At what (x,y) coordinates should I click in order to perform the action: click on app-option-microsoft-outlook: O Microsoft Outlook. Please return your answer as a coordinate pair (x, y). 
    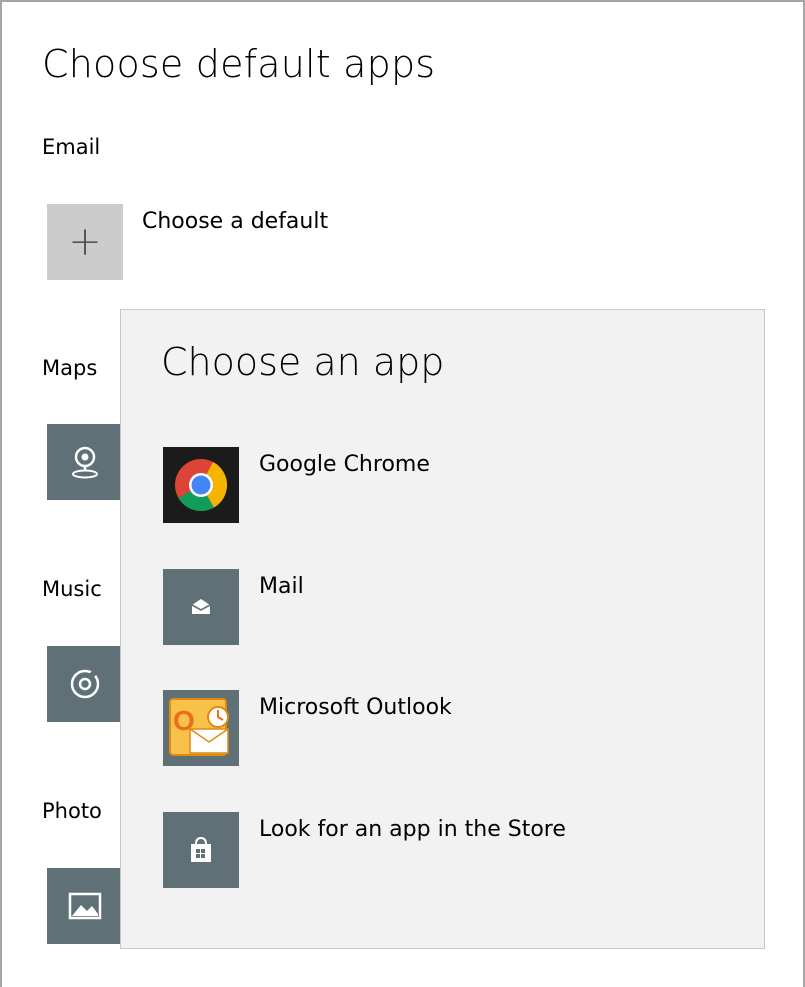
    Looking at the image, I should click on (443, 728).